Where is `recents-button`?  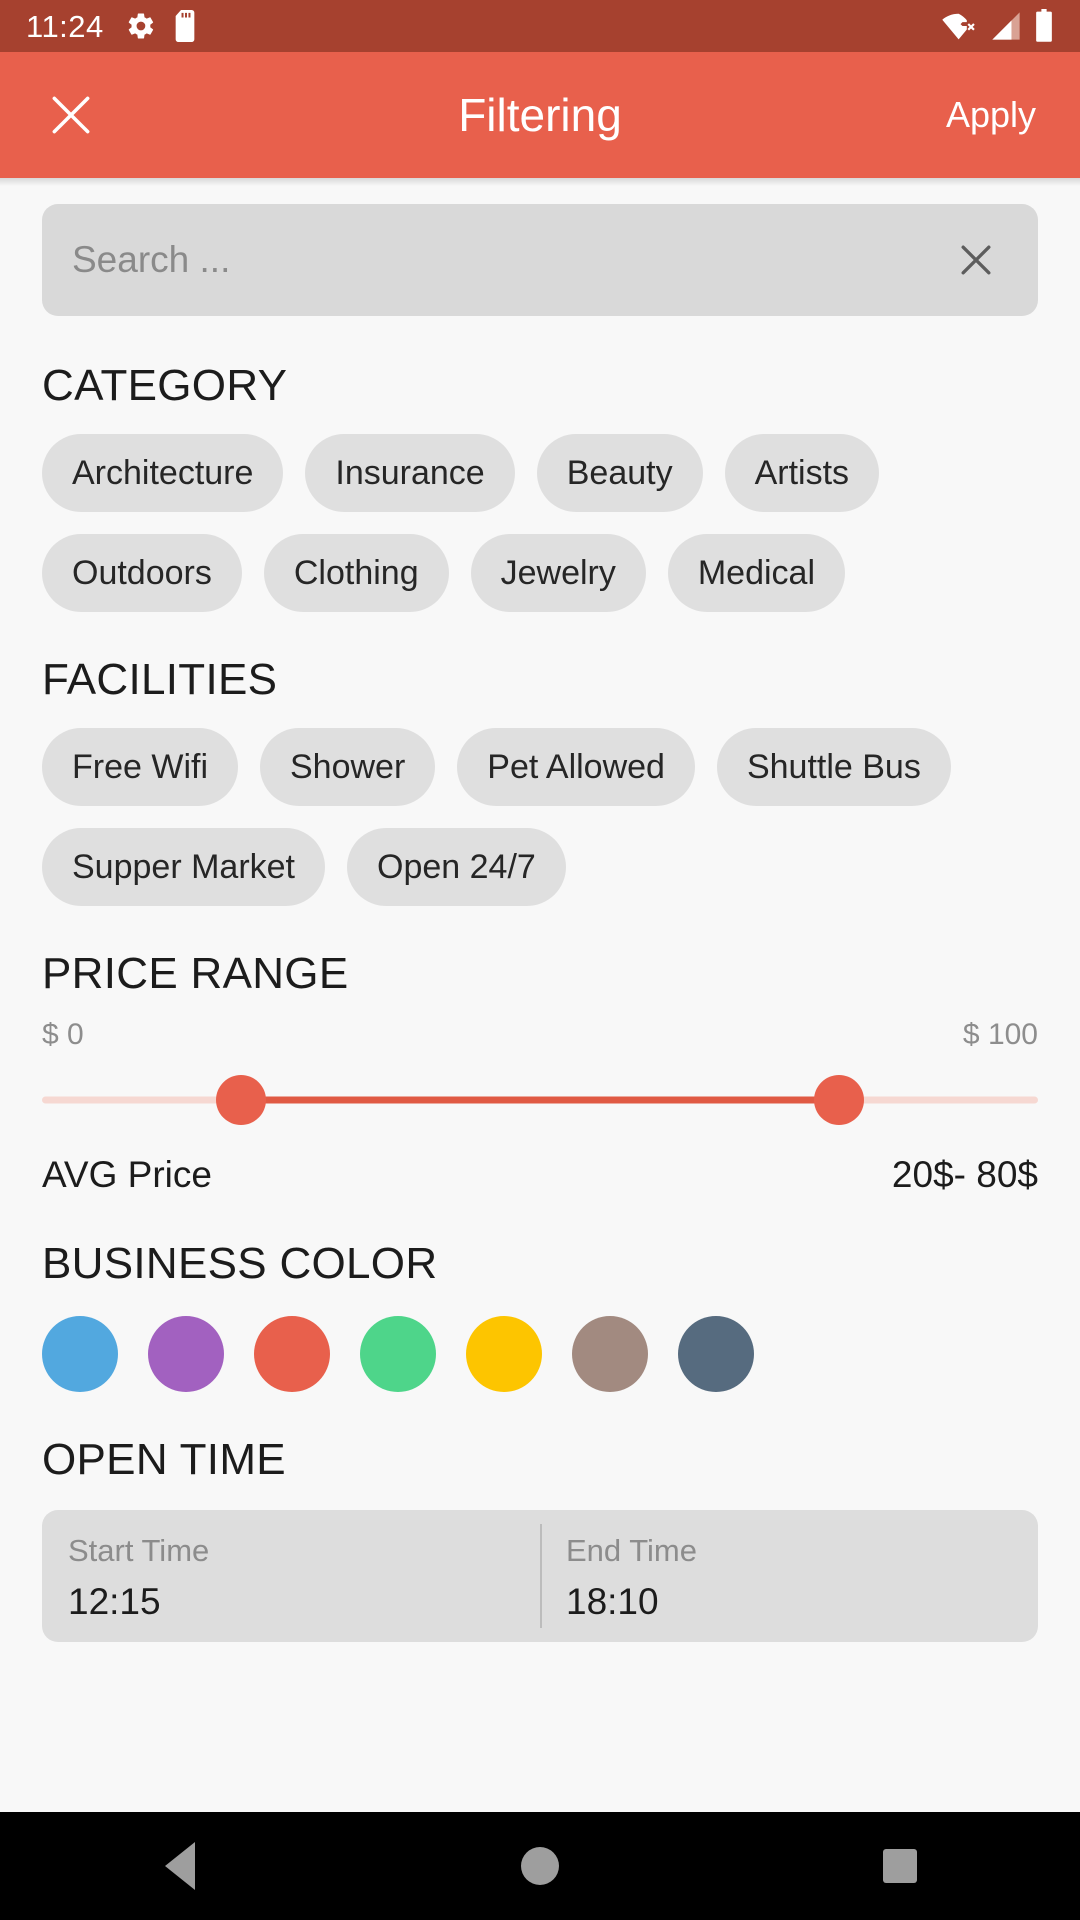 recents-button is located at coordinates (900, 1866).